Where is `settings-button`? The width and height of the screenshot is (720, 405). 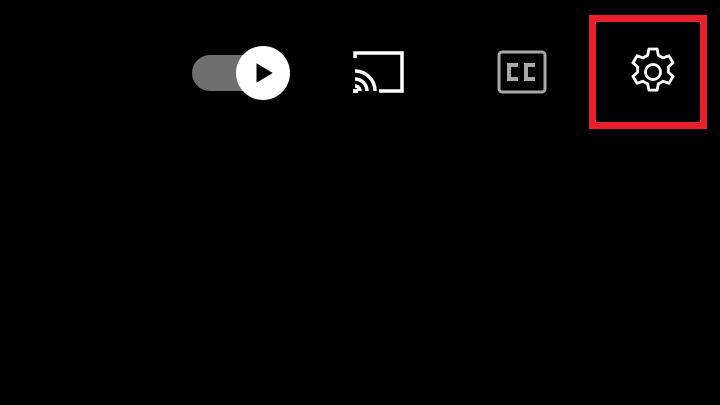 settings-button is located at coordinates (653, 72).